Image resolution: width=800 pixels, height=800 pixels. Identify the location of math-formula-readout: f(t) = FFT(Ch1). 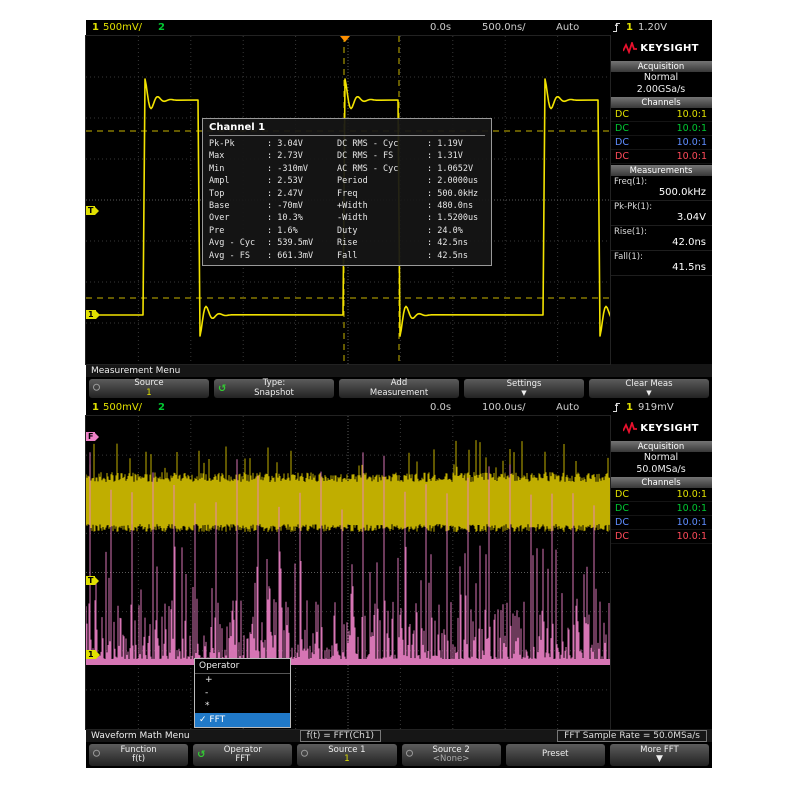
(340, 735).